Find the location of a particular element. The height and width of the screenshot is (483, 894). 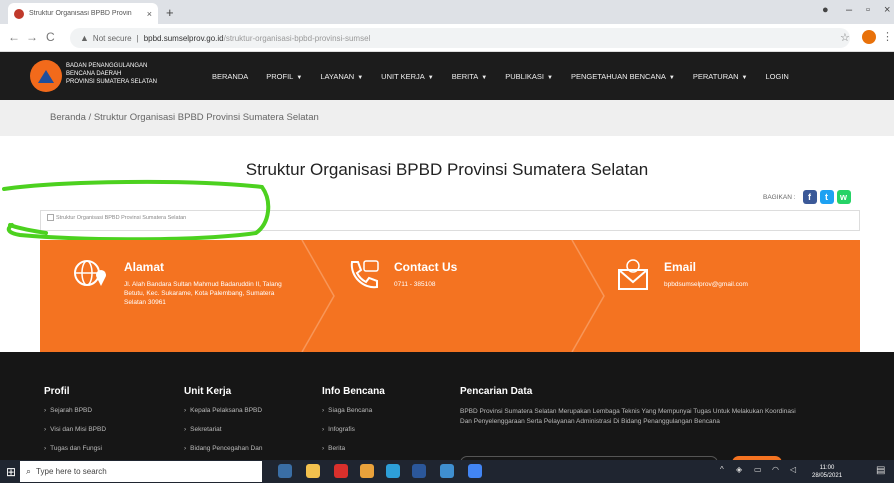

footer-link: Berita is located at coordinates (353, 448).